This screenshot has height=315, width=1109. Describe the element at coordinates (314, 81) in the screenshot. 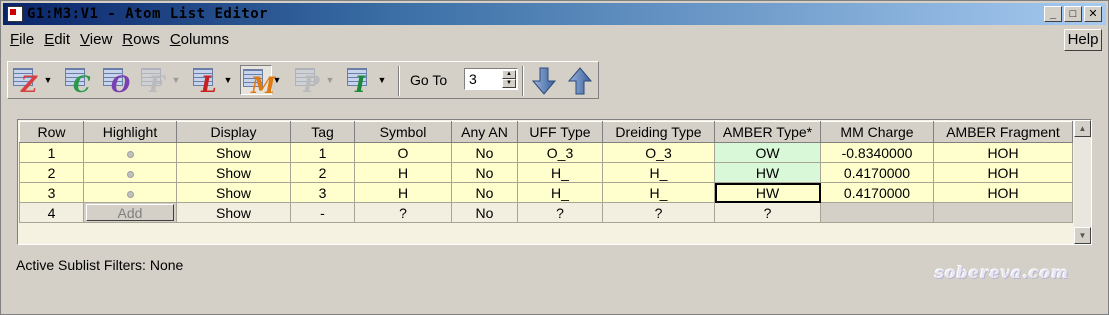

I see `p-tool: P ▼` at that location.